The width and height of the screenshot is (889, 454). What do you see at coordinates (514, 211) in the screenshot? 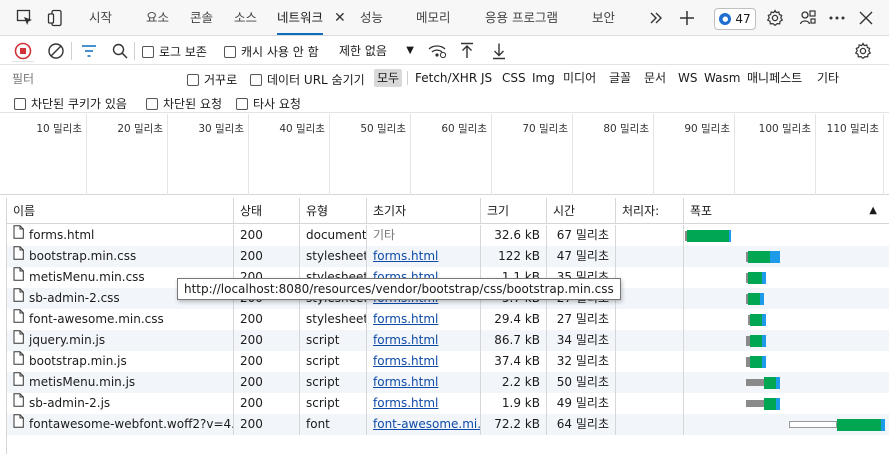
I see `column-header-size: 크기` at bounding box center [514, 211].